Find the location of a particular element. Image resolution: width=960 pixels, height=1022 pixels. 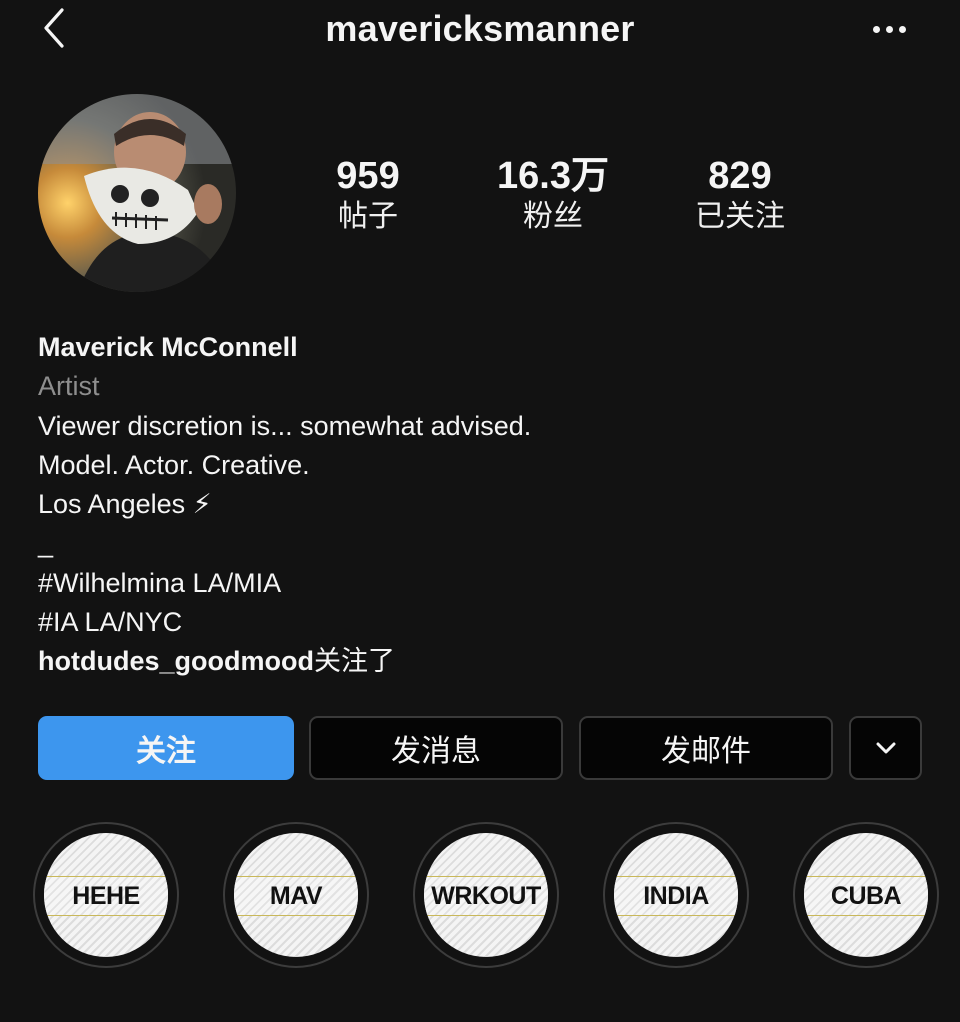

profile-action-buttons: 关注 发消息 发邮件 is located at coordinates (480, 749).